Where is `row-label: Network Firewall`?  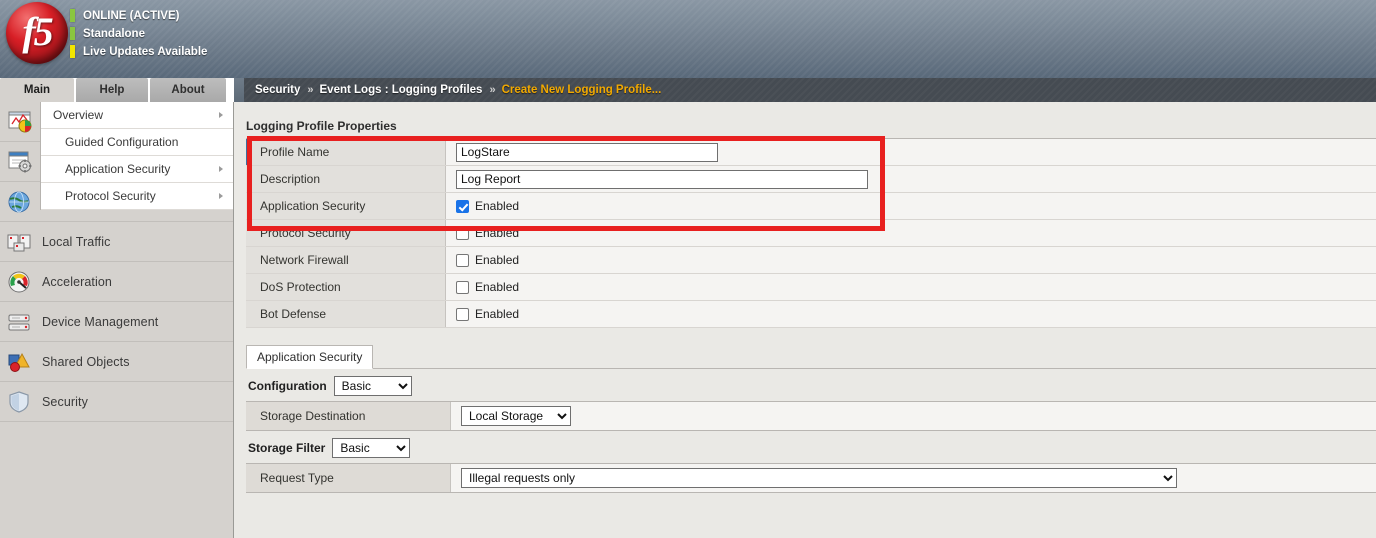 row-label: Network Firewall is located at coordinates (346, 260).